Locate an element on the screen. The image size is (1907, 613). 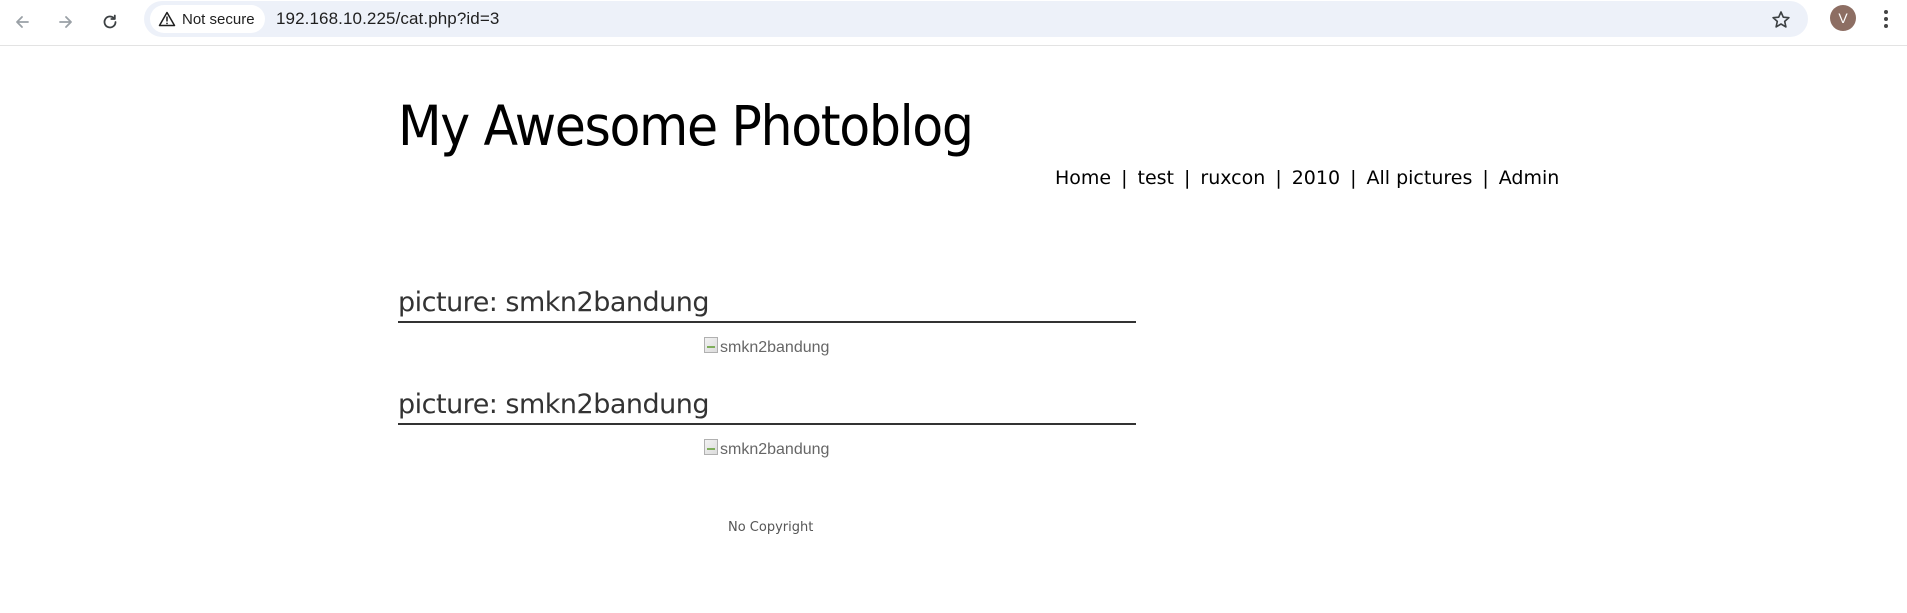
address-bar: Not secure 192.168.10.225/cat.php?id=3 is located at coordinates (976, 19).